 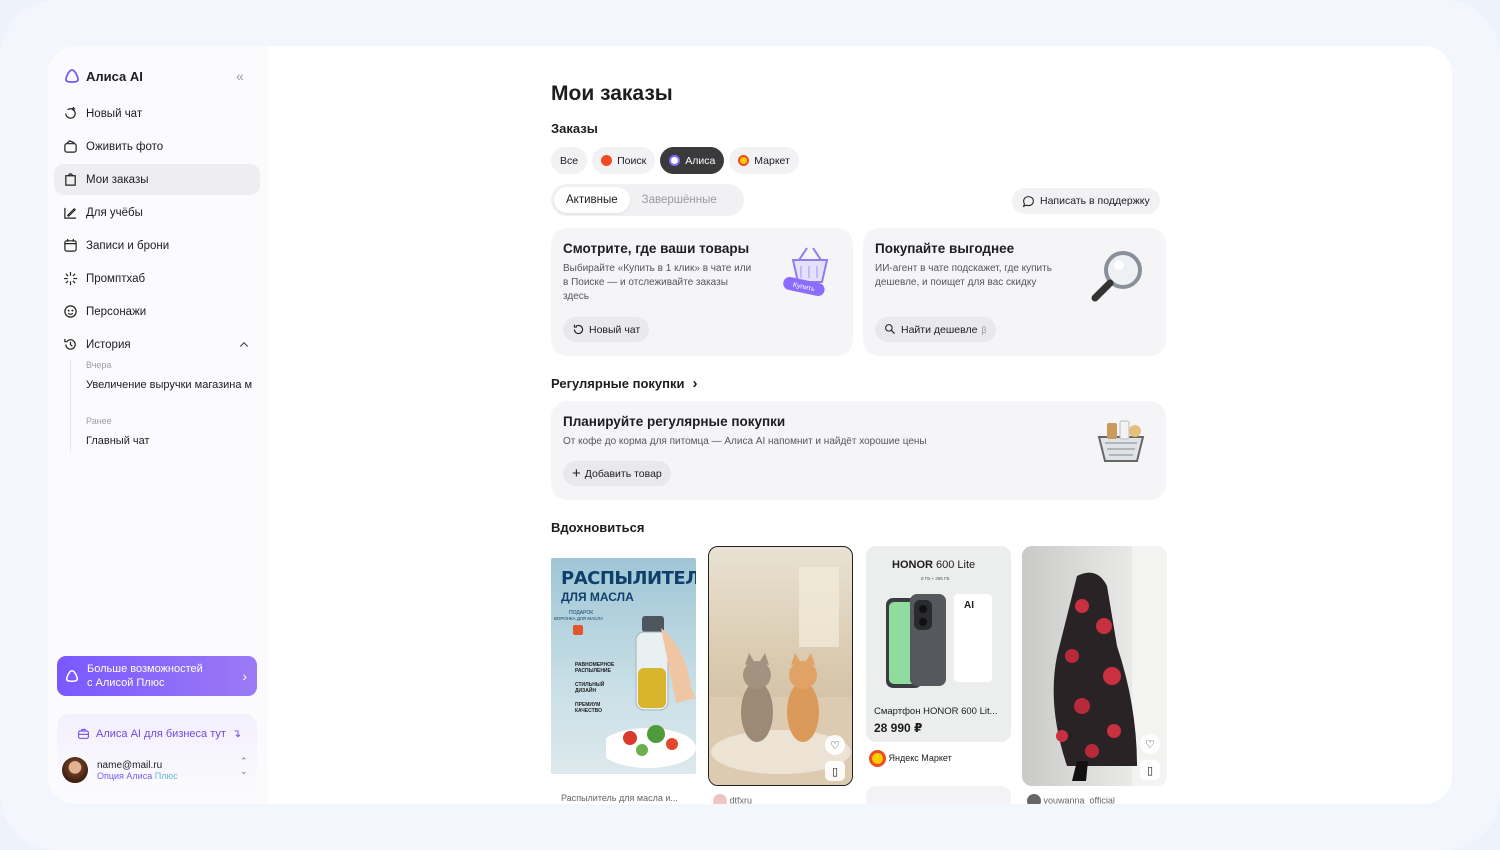 What do you see at coordinates (606, 329) in the screenshot?
I see `new-chat-button: Новый чат` at bounding box center [606, 329].